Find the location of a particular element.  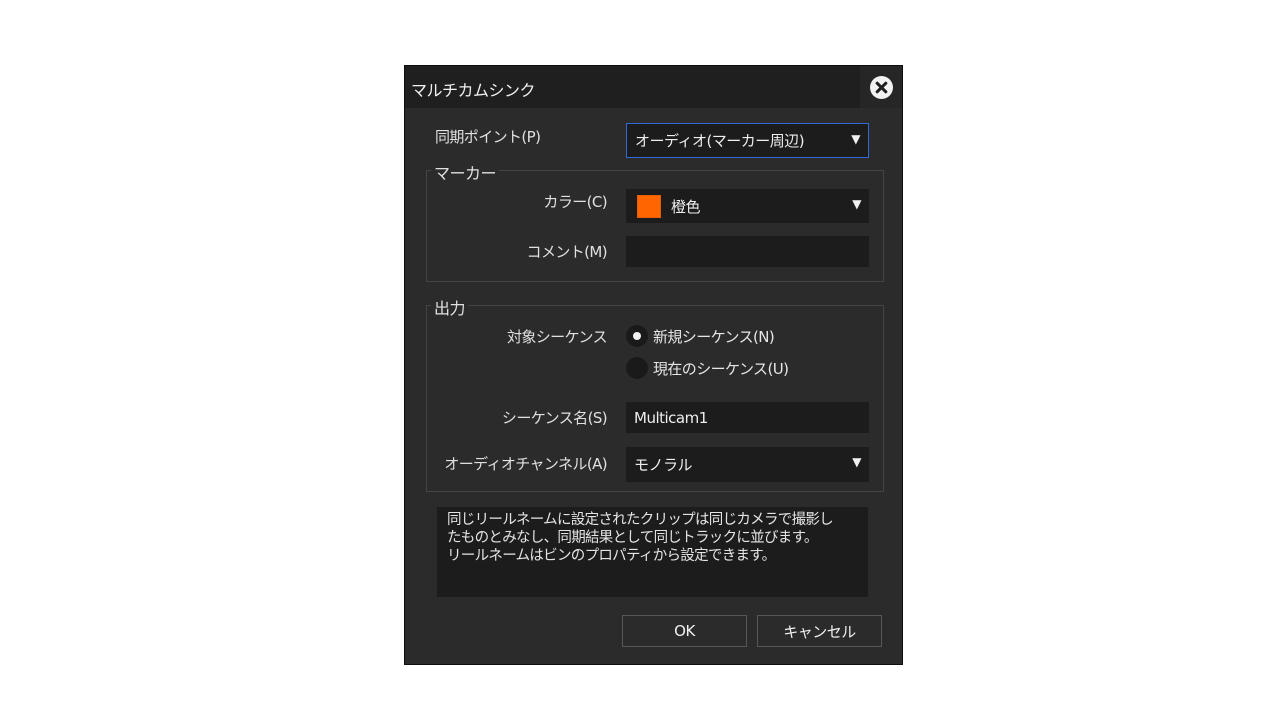

marker-group-label: マーカー is located at coordinates (465, 172).